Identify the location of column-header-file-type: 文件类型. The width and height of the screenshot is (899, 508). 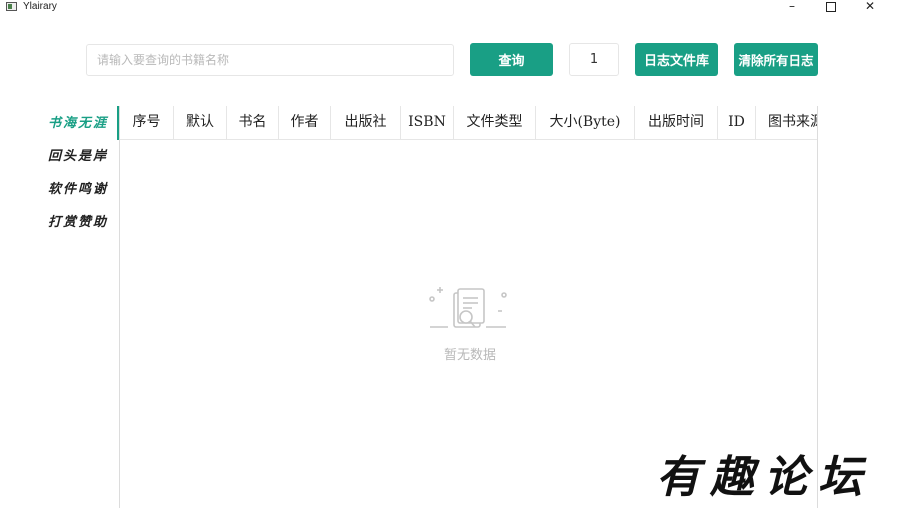
(495, 122).